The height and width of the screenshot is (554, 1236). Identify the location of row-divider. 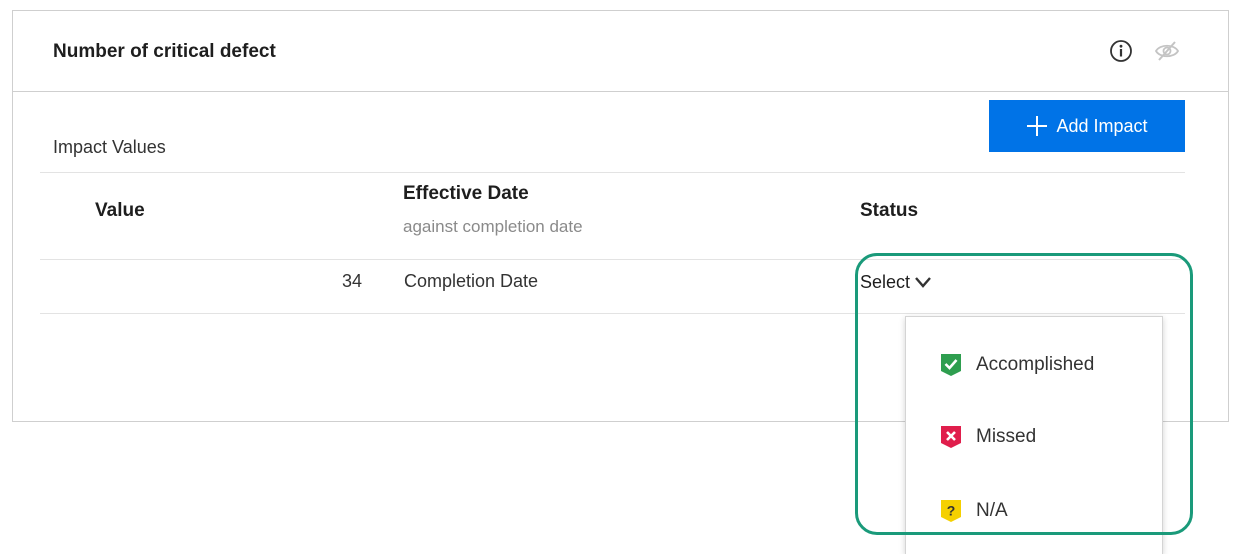
(612, 313).